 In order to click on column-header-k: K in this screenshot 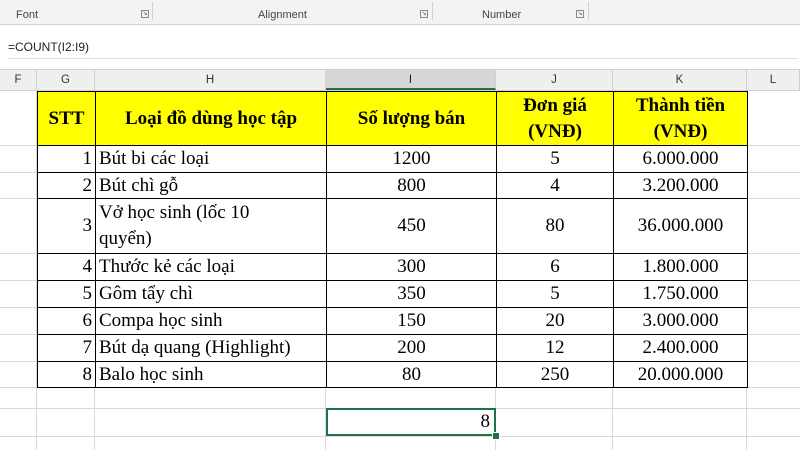, I will do `click(680, 80)`.